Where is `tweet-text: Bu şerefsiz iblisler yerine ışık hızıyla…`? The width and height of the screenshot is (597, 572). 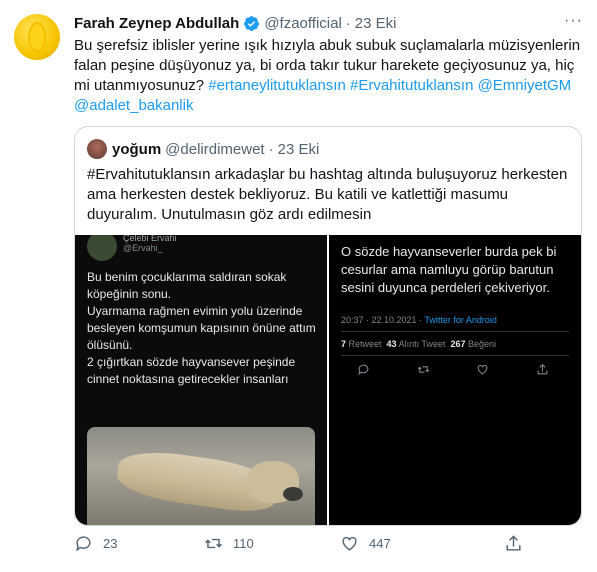 tweet-text: Bu şerefsiz iblisler yerine ışık hızıyla… is located at coordinates (328, 76).